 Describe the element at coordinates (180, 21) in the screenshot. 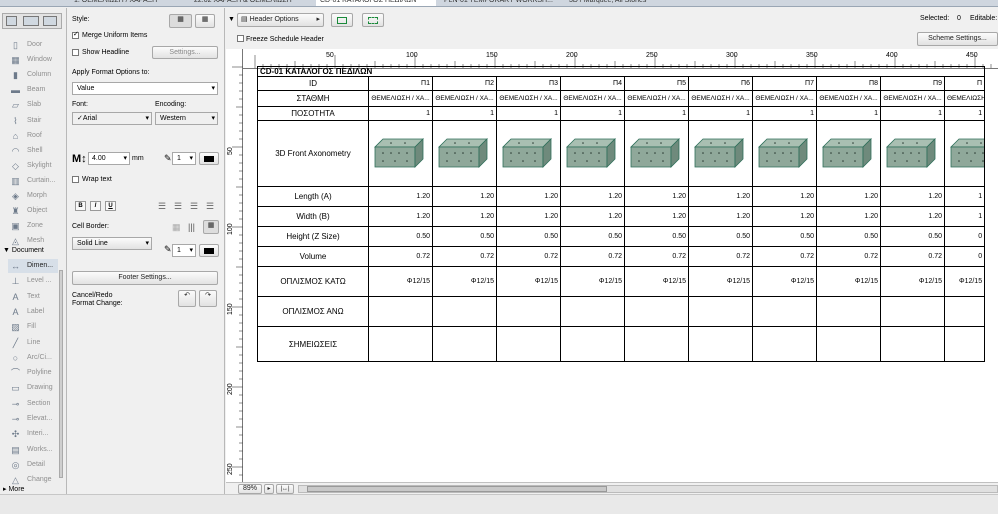

I see `style-grid-button: ▦` at that location.